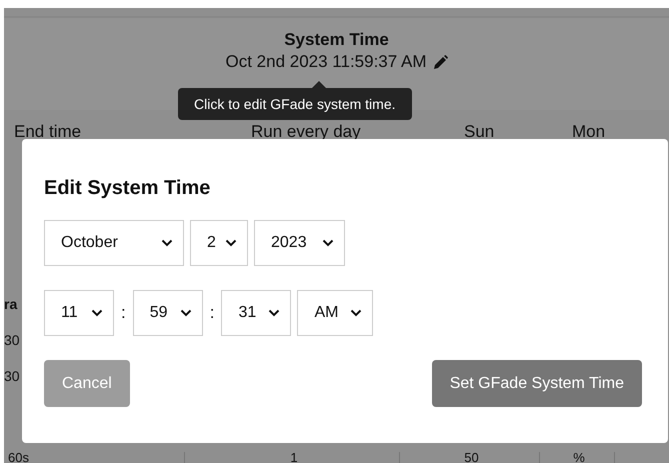  Describe the element at coordinates (299, 243) in the screenshot. I see `dropdown: 2023` at that location.